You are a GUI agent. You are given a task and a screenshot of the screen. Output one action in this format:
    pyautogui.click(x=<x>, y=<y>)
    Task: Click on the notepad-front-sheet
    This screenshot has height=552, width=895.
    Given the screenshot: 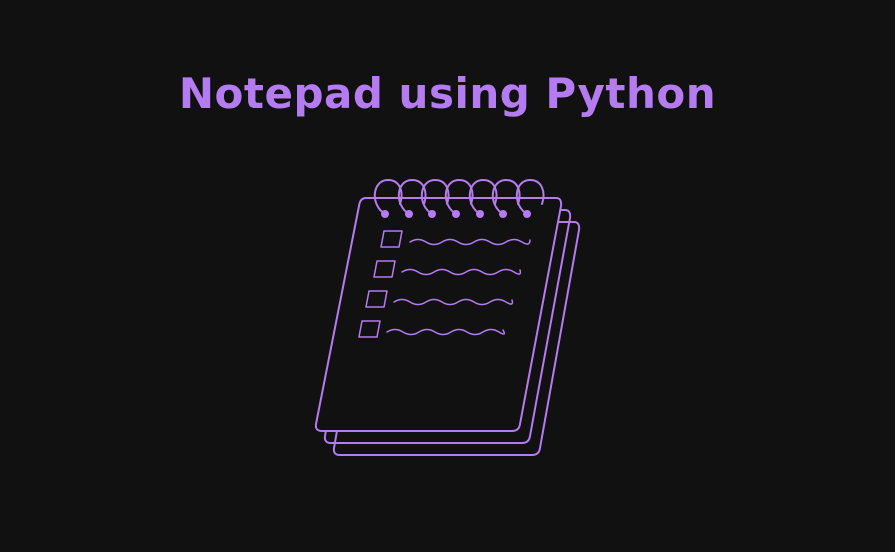 What is the action you would take?
    pyautogui.click(x=438, y=314)
    